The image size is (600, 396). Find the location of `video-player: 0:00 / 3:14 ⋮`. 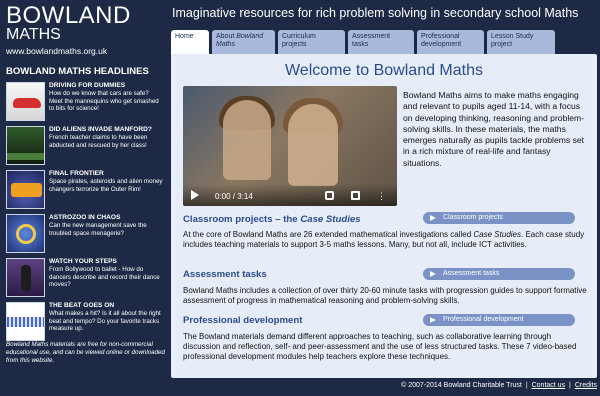

video-player: 0:00 / 3:14 ⋮ is located at coordinates (290, 146).